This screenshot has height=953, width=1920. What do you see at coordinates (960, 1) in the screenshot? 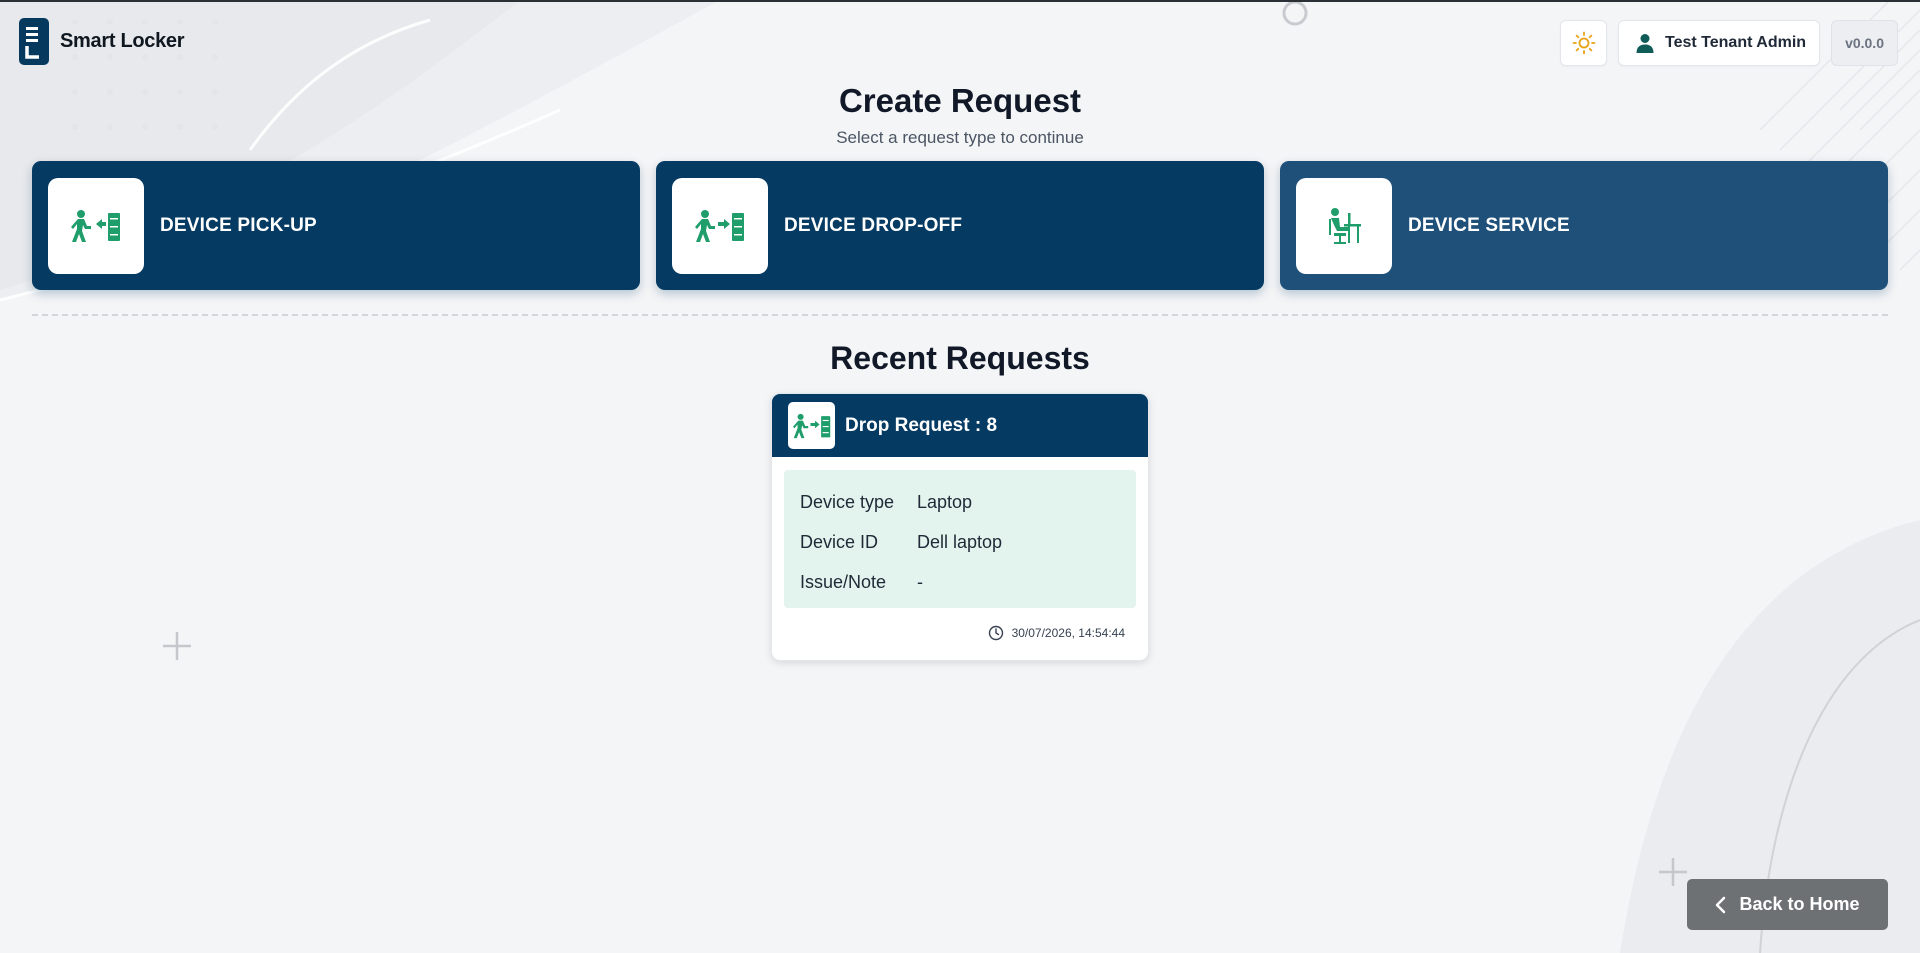
I see `top-border` at bounding box center [960, 1].